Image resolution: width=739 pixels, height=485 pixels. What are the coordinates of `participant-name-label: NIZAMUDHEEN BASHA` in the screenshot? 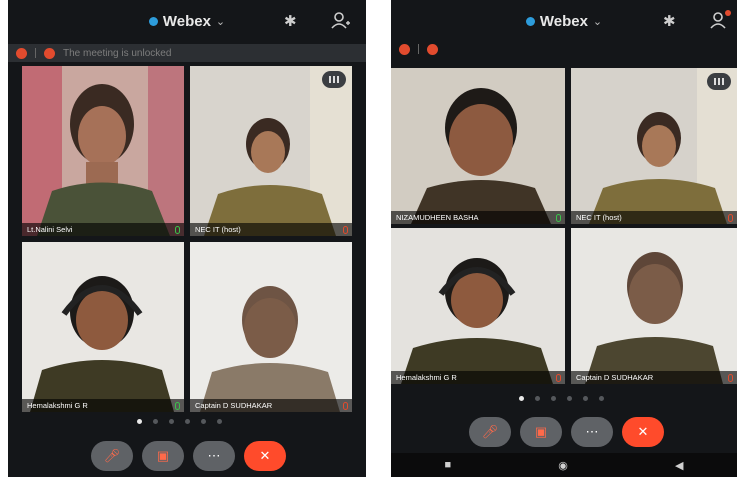 It's located at (478, 217).